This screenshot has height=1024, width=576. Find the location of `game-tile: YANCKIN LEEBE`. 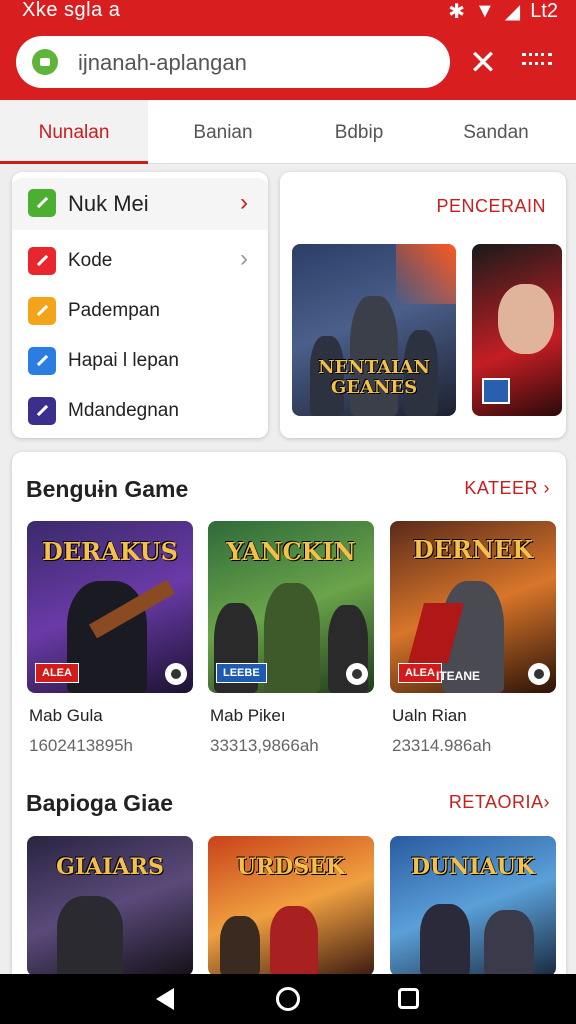

game-tile: YANCKIN LEEBE is located at coordinates (291, 607).